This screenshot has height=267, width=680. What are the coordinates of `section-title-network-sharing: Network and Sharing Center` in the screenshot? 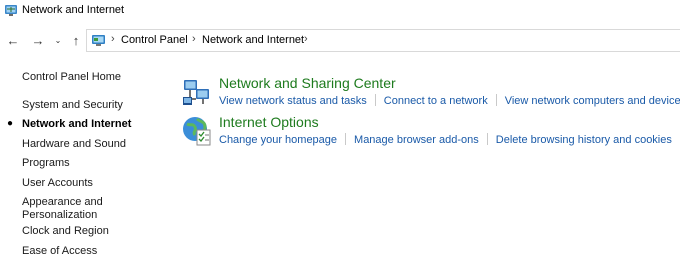 It's located at (307, 83).